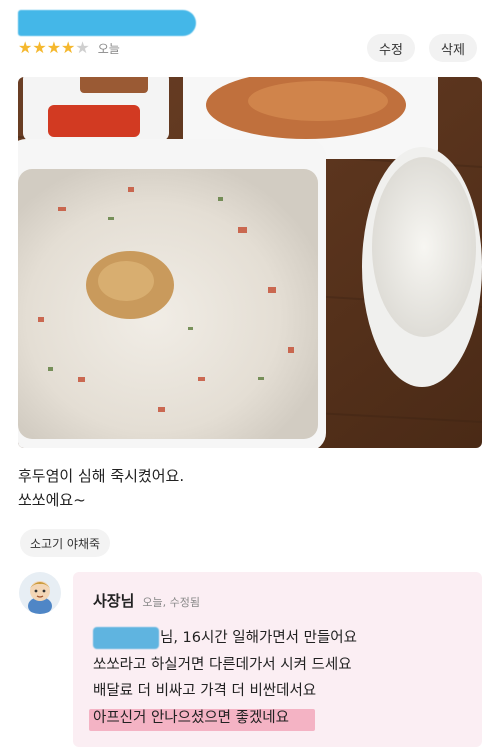 The image size is (500, 753). I want to click on review-line: 후두염이 심해 죽시켰어요., so click(101, 476).